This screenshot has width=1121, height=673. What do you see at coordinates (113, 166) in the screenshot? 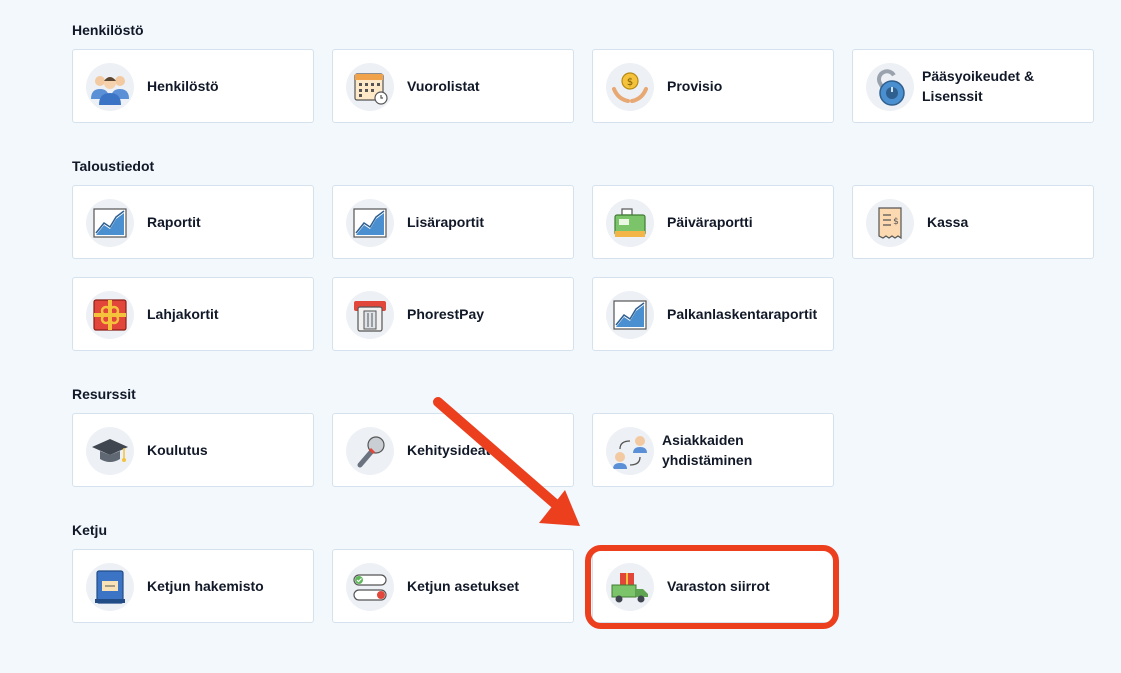
I see `section-title-taloustiedot: Taloustiedot` at bounding box center [113, 166].